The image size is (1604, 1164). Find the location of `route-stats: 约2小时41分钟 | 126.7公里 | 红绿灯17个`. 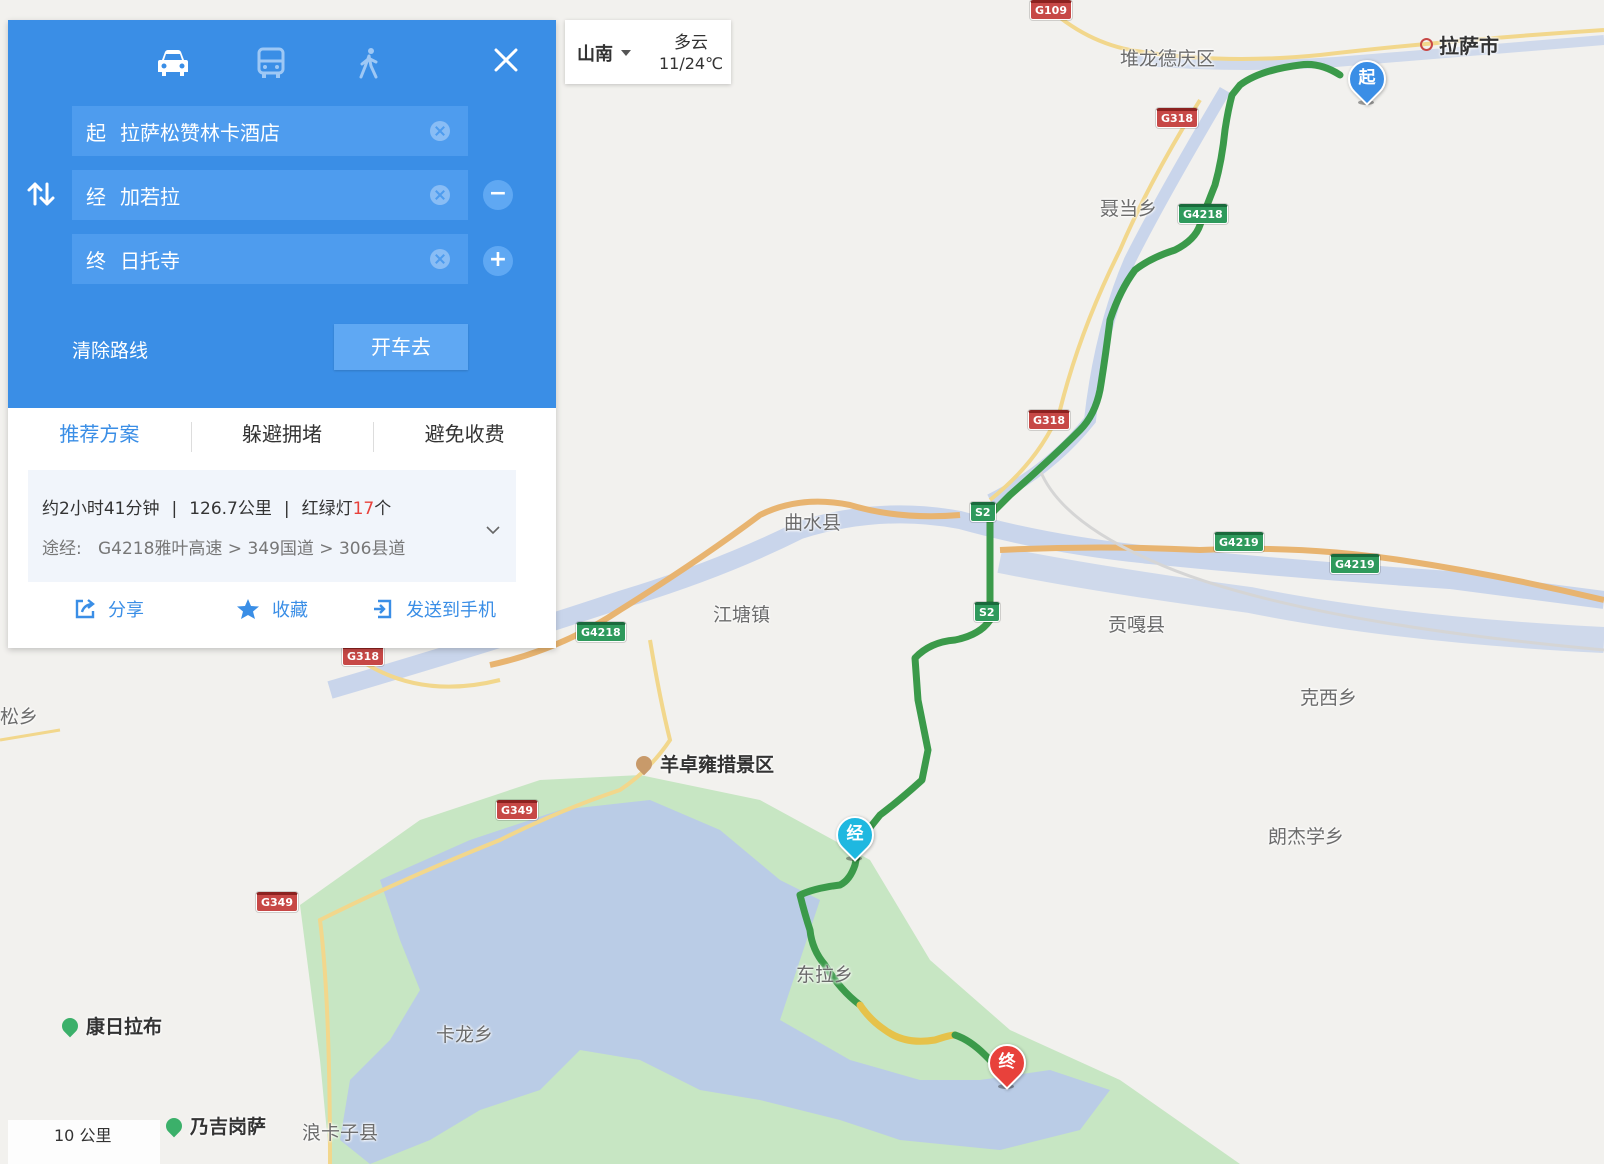

route-stats: 约2小时41分钟 | 126.7公里 | 红绿灯17个 is located at coordinates (216, 506).